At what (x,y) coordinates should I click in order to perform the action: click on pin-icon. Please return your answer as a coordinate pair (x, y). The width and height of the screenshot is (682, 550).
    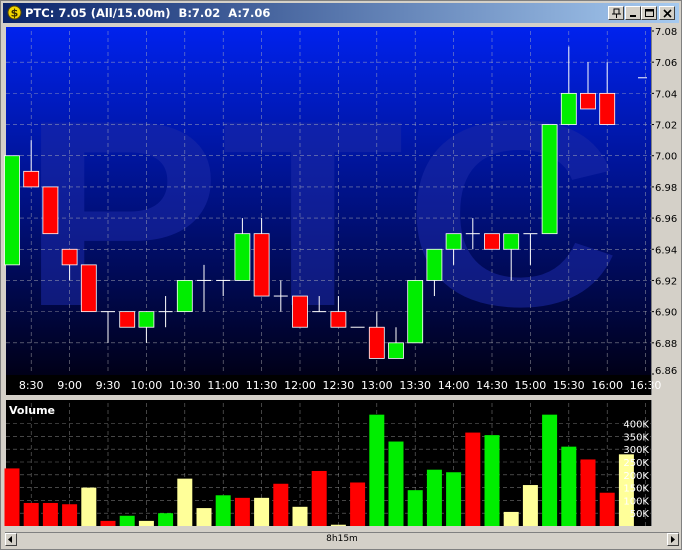
    Looking at the image, I should click on (616, 13).